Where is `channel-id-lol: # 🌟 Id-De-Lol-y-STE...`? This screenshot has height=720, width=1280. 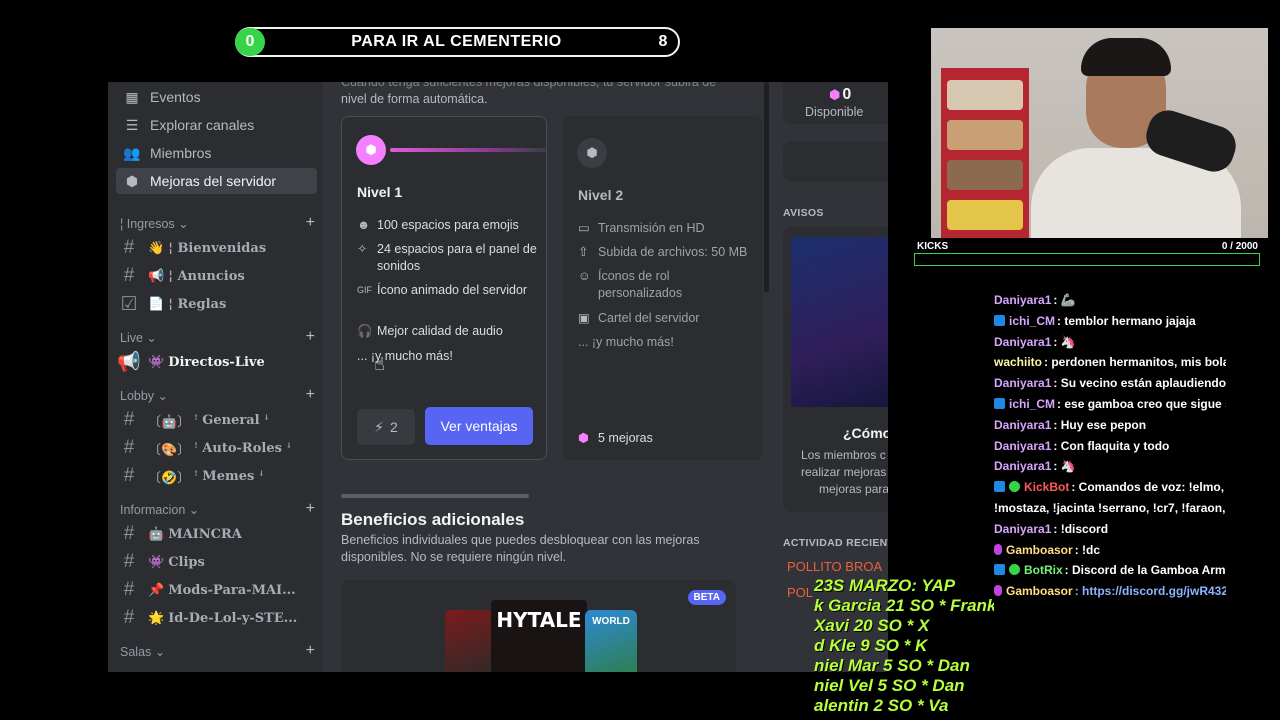 channel-id-lol: # 🌟 Id-De-Lol-y-STE... is located at coordinates (216, 618).